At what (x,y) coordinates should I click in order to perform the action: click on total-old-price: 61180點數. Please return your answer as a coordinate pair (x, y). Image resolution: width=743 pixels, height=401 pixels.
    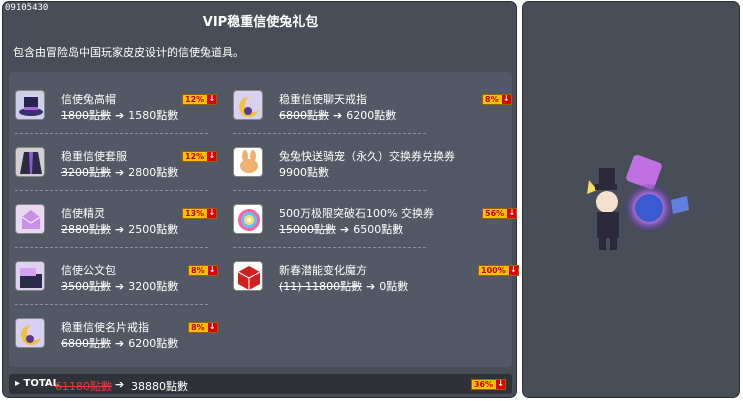
    Looking at the image, I should click on (83, 386).